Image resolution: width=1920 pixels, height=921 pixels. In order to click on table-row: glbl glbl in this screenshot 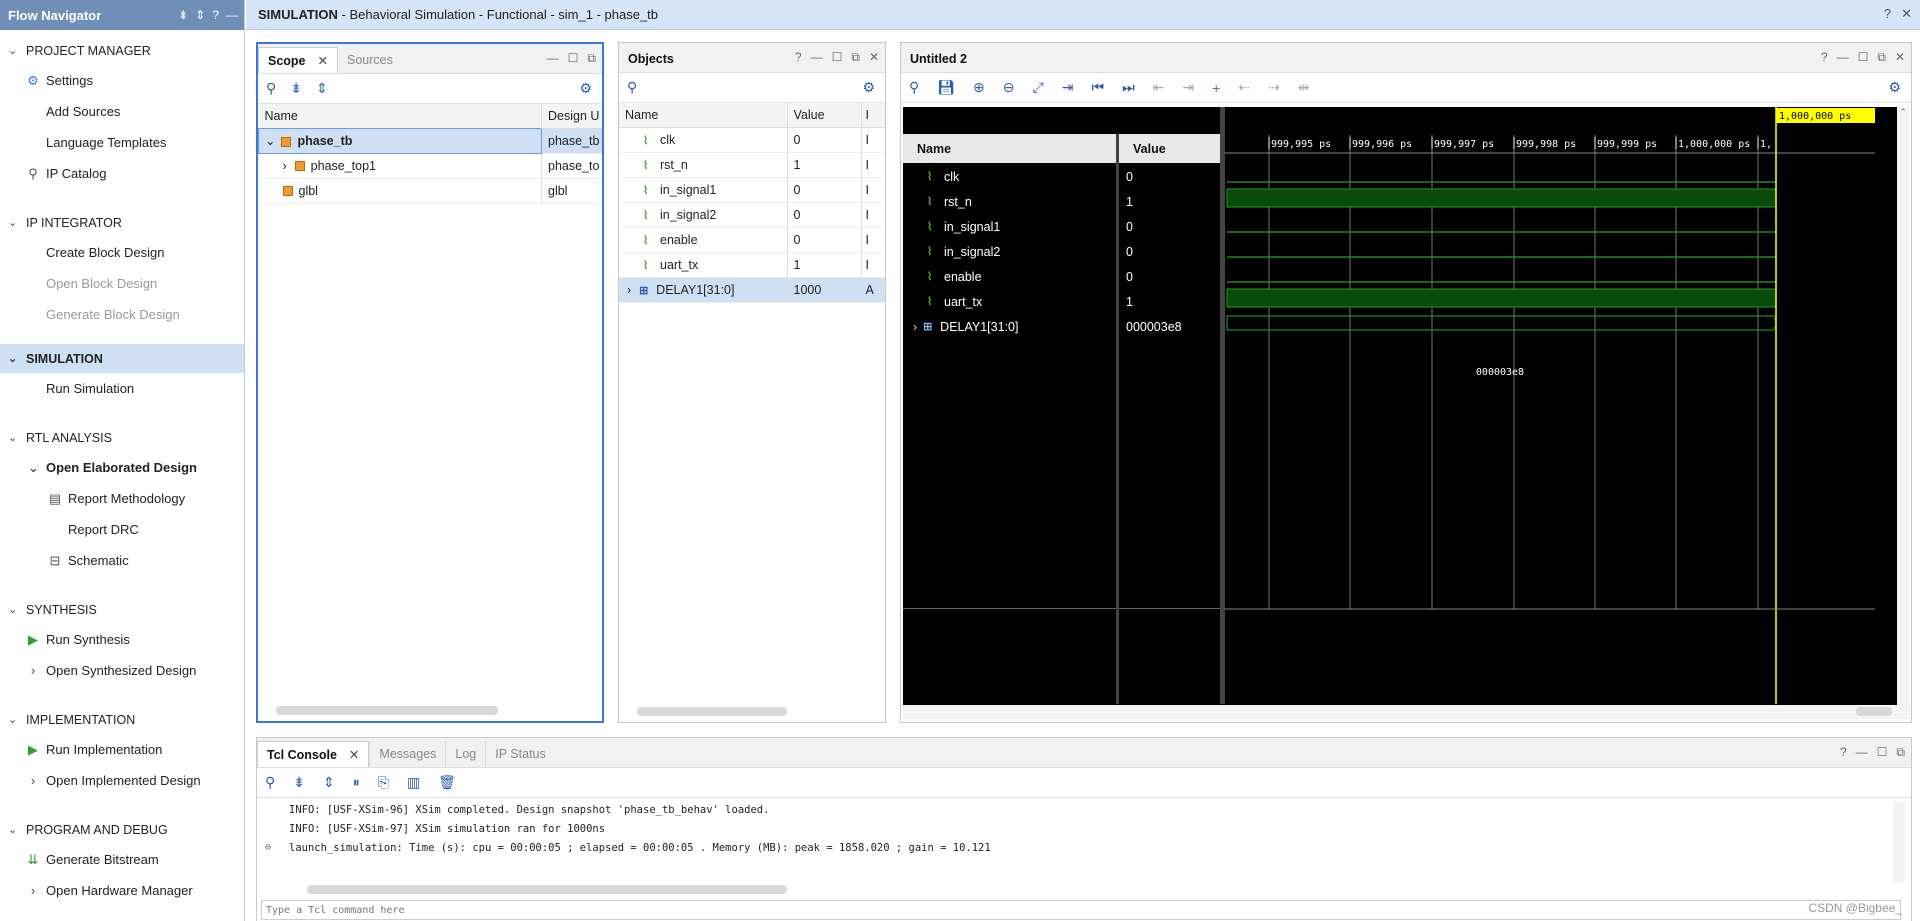, I will do `click(430, 190)`.